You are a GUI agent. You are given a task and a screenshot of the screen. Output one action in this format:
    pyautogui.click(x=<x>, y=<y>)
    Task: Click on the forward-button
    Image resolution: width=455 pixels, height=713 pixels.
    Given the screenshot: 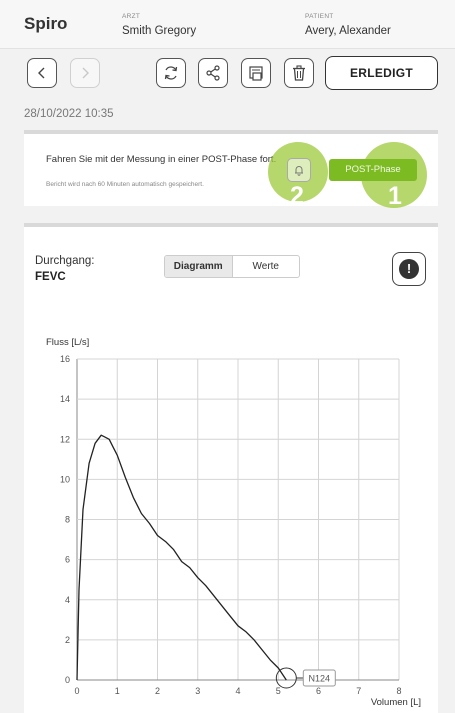 What is the action you would take?
    pyautogui.click(x=85, y=73)
    